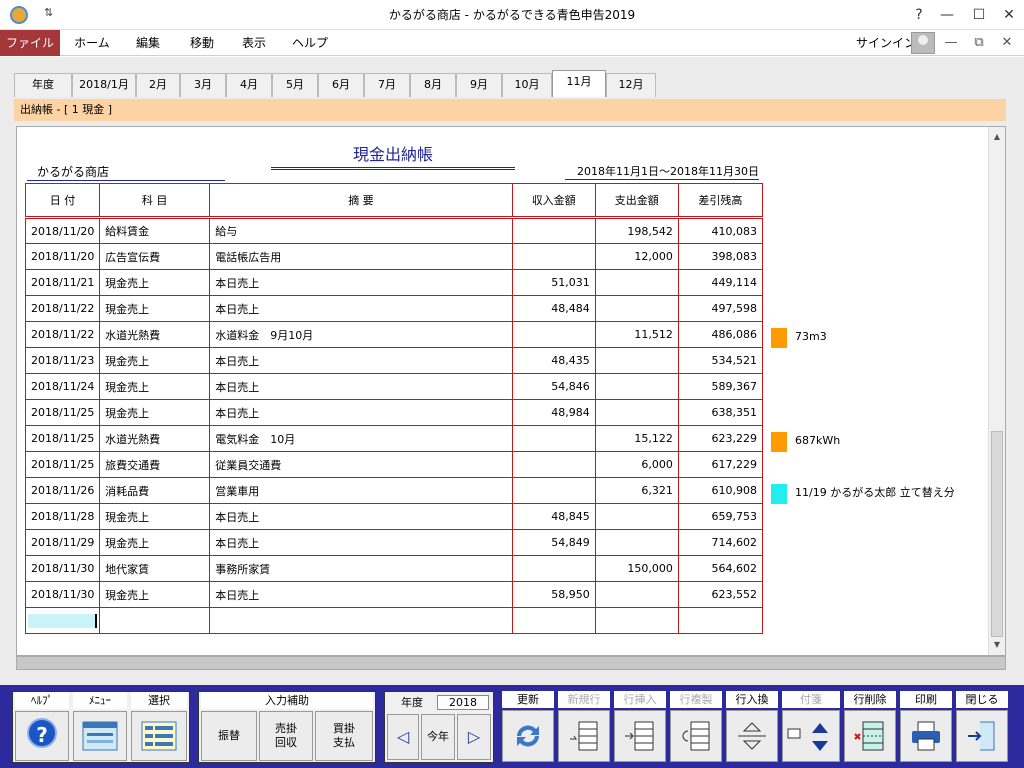 This screenshot has height=768, width=1024. What do you see at coordinates (43, 85) in the screenshot?
I see `tab-year: 年度` at bounding box center [43, 85].